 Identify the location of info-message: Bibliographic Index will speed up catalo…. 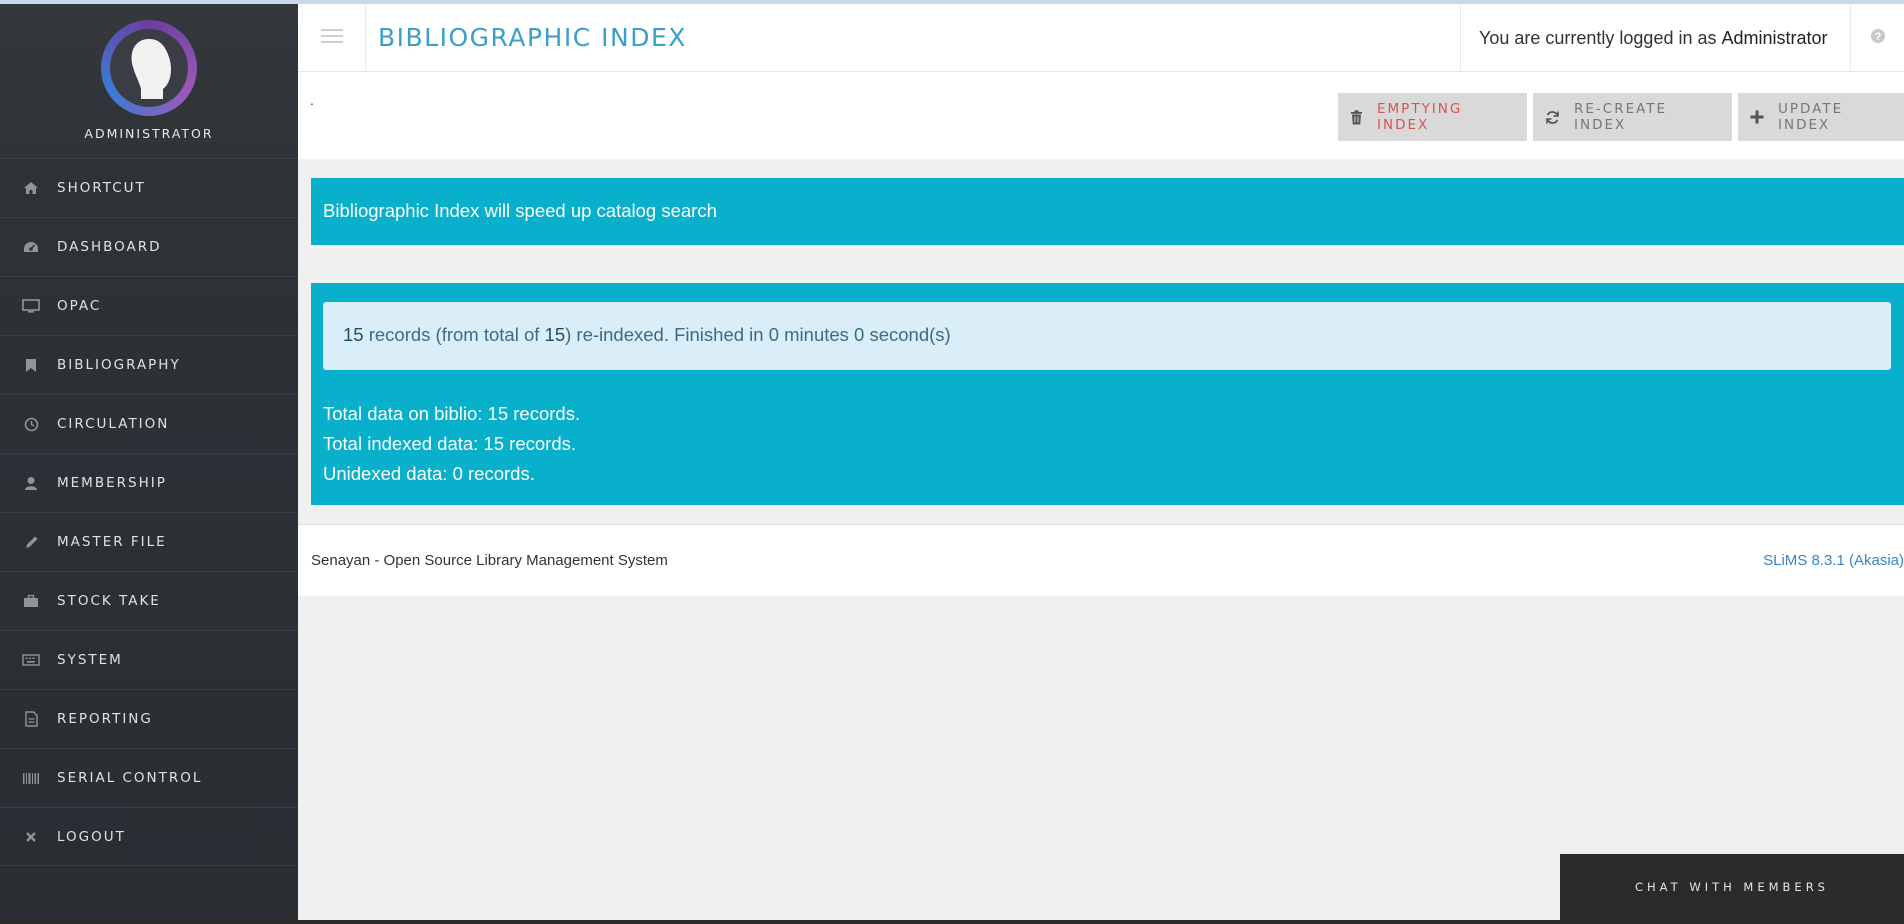
(520, 210).